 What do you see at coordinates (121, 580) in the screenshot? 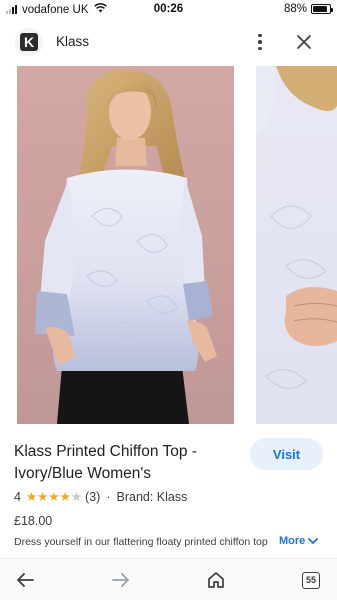
I see `forward-arrow-icon` at bounding box center [121, 580].